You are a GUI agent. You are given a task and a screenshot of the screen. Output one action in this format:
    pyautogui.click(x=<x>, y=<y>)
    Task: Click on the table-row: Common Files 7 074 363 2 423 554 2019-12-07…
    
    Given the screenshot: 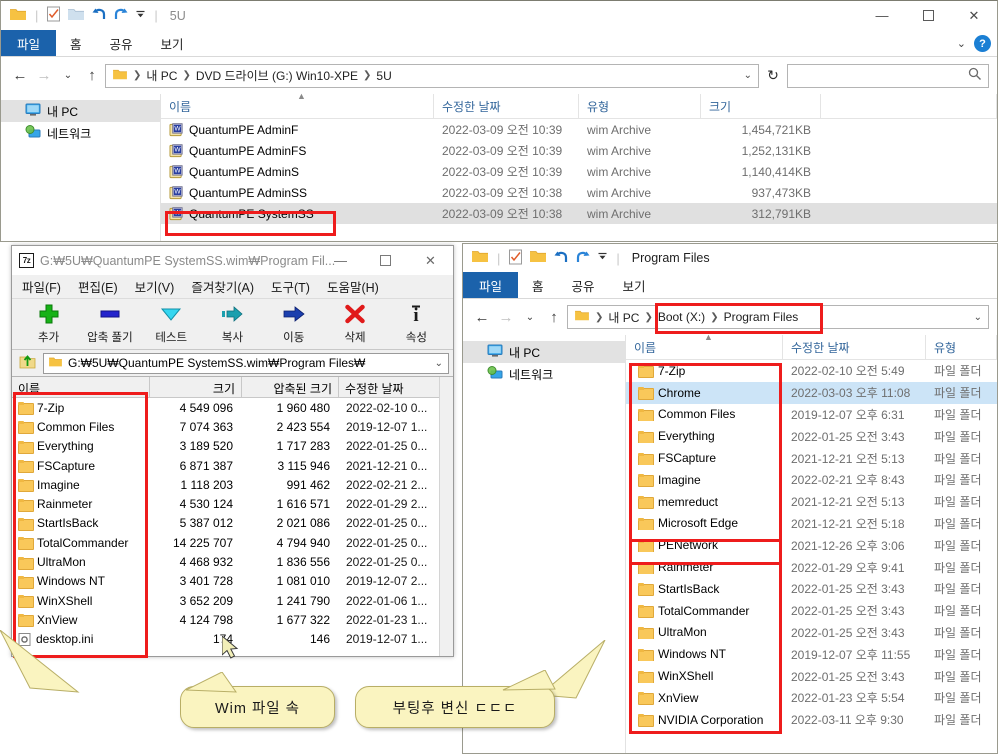 What is the action you would take?
    pyautogui.click(x=232, y=426)
    